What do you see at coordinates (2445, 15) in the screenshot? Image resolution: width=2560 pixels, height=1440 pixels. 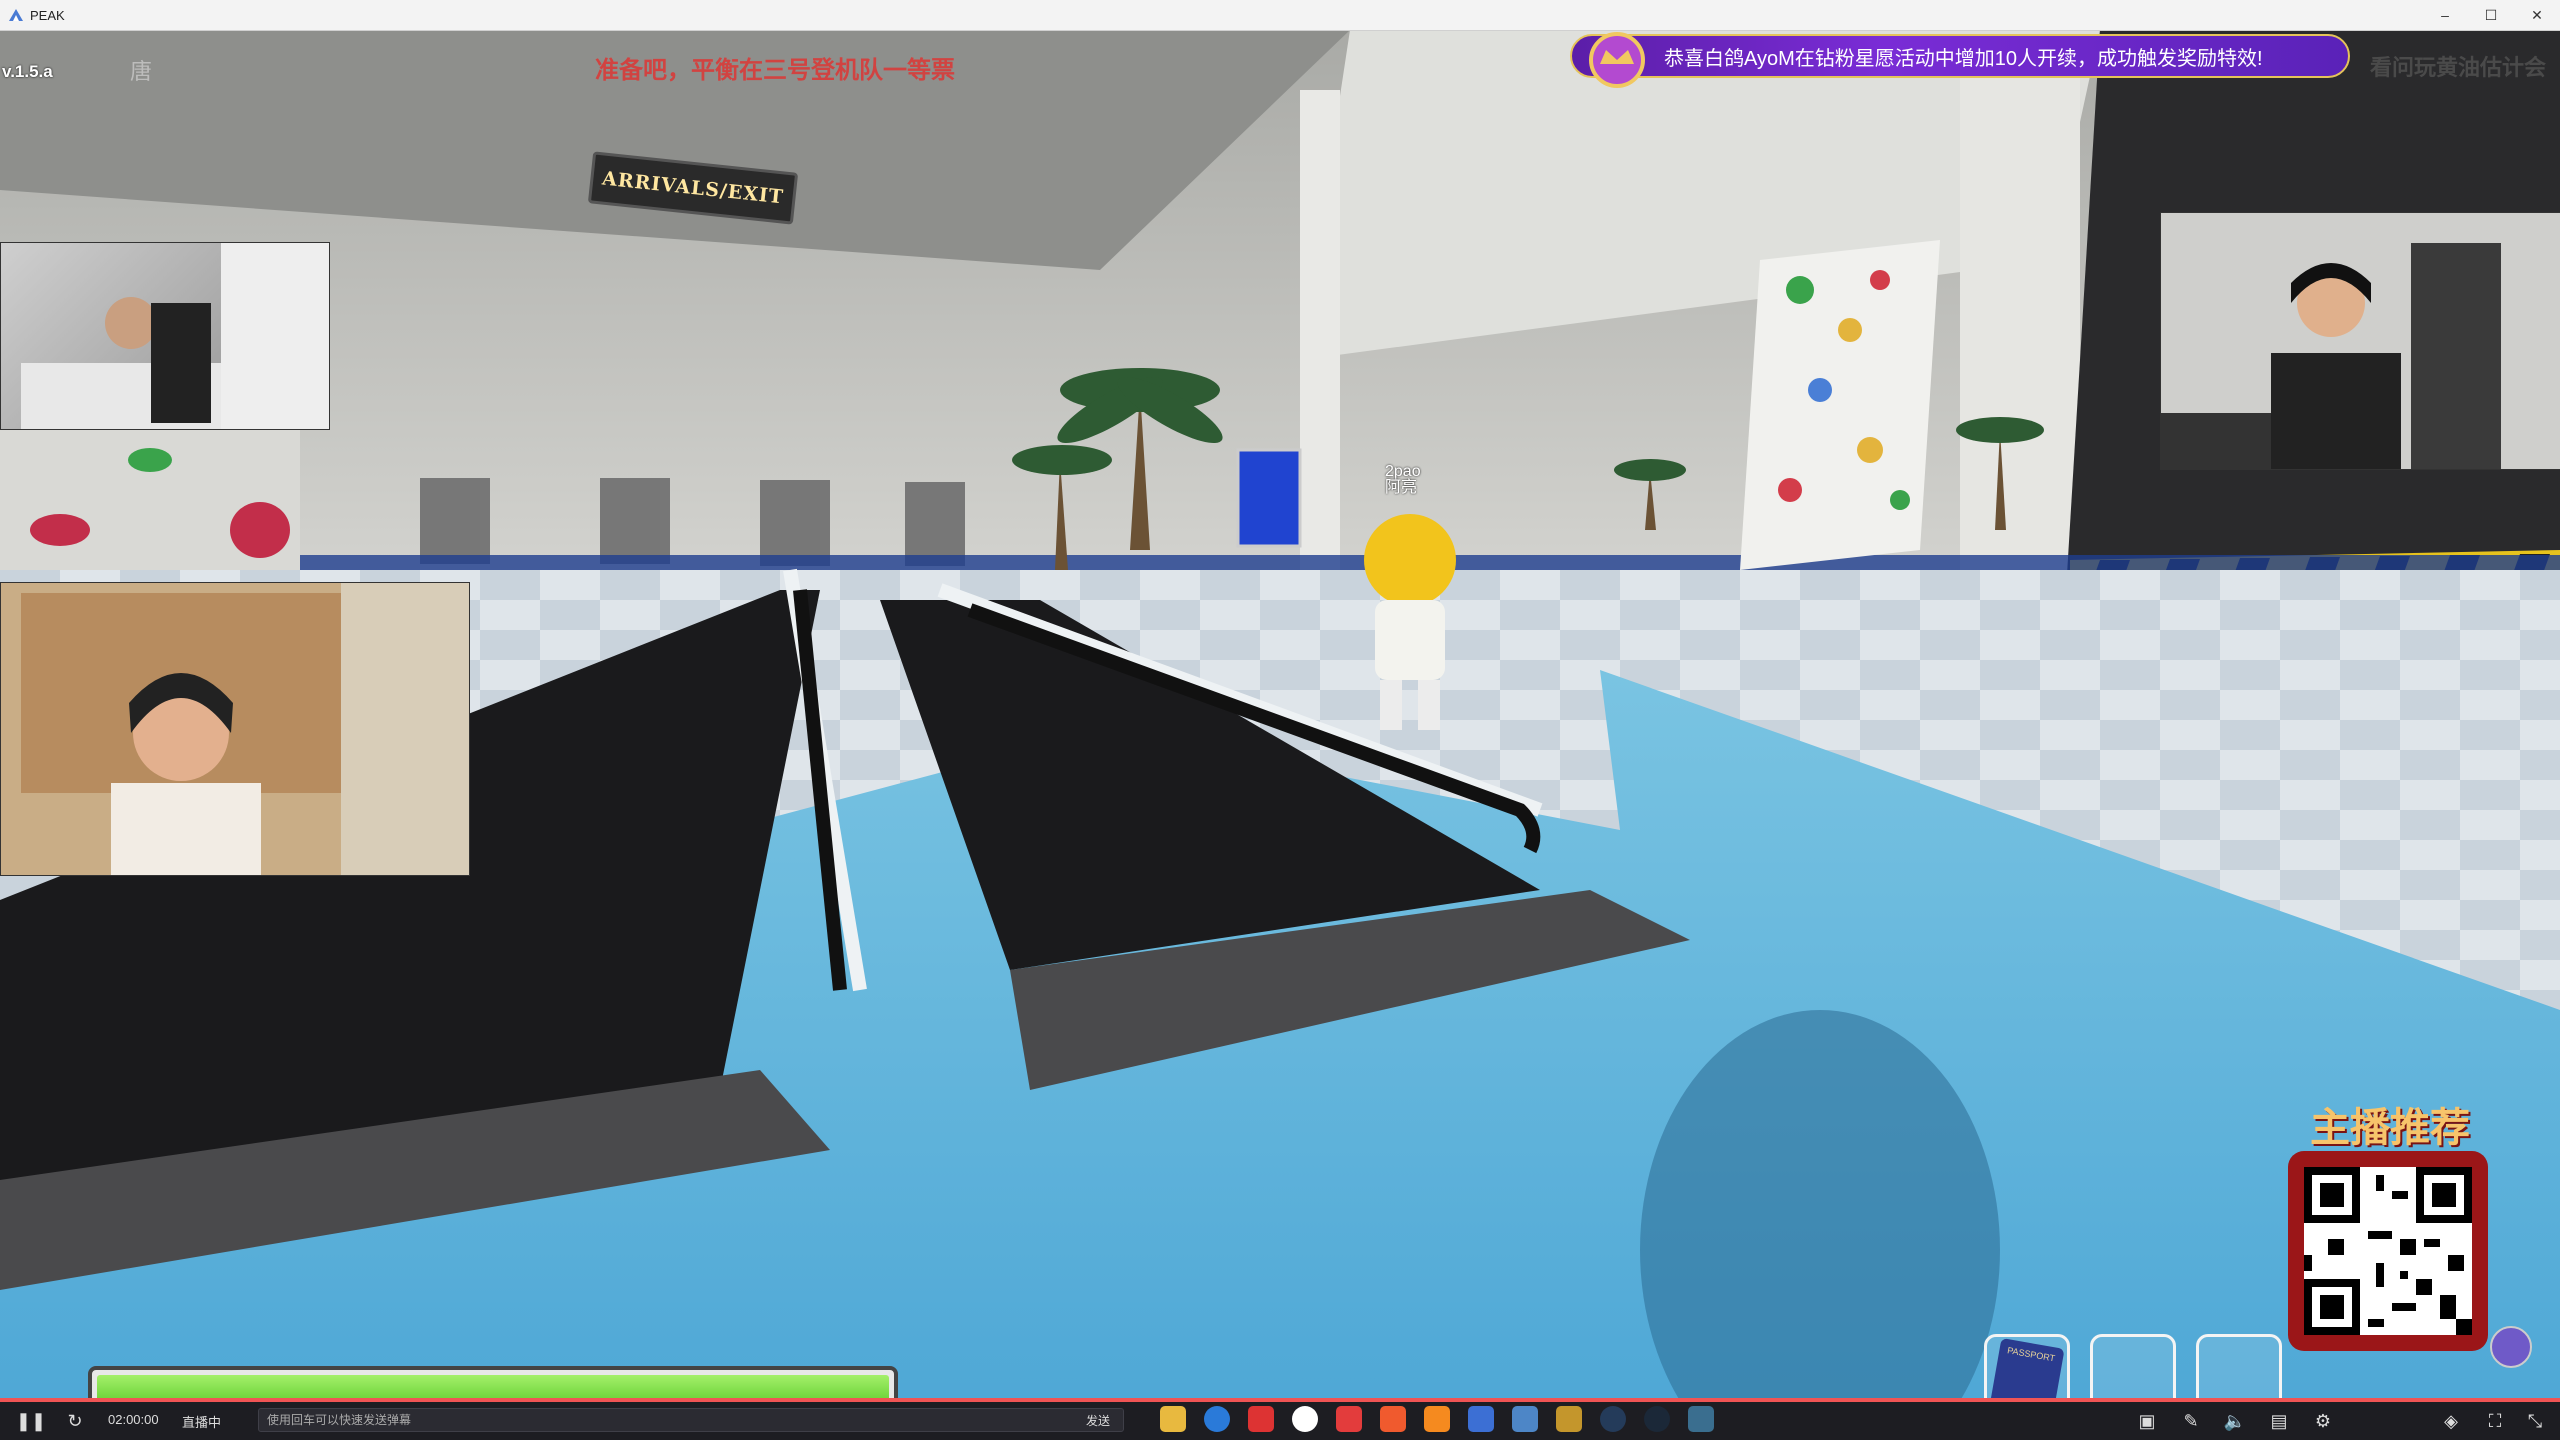 I see `minimize-button: –` at bounding box center [2445, 15].